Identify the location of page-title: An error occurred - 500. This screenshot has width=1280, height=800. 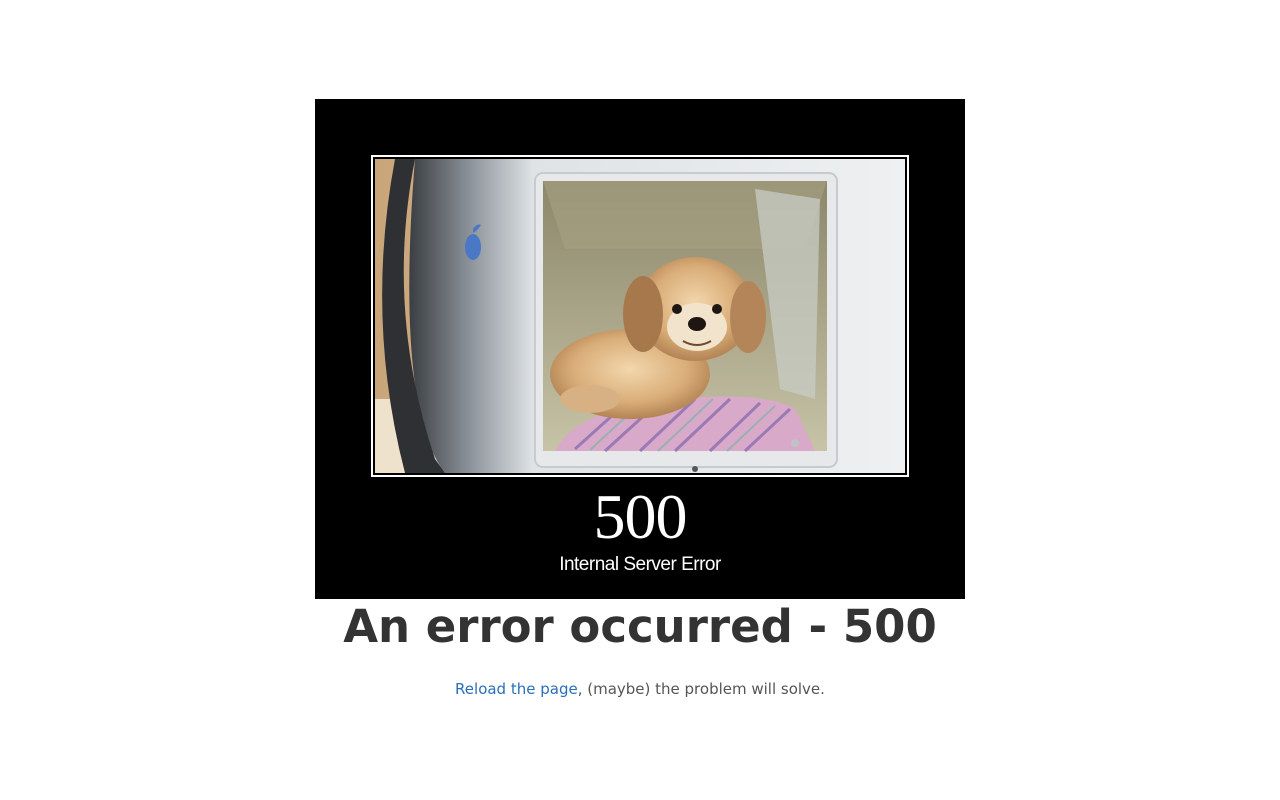
(640, 626).